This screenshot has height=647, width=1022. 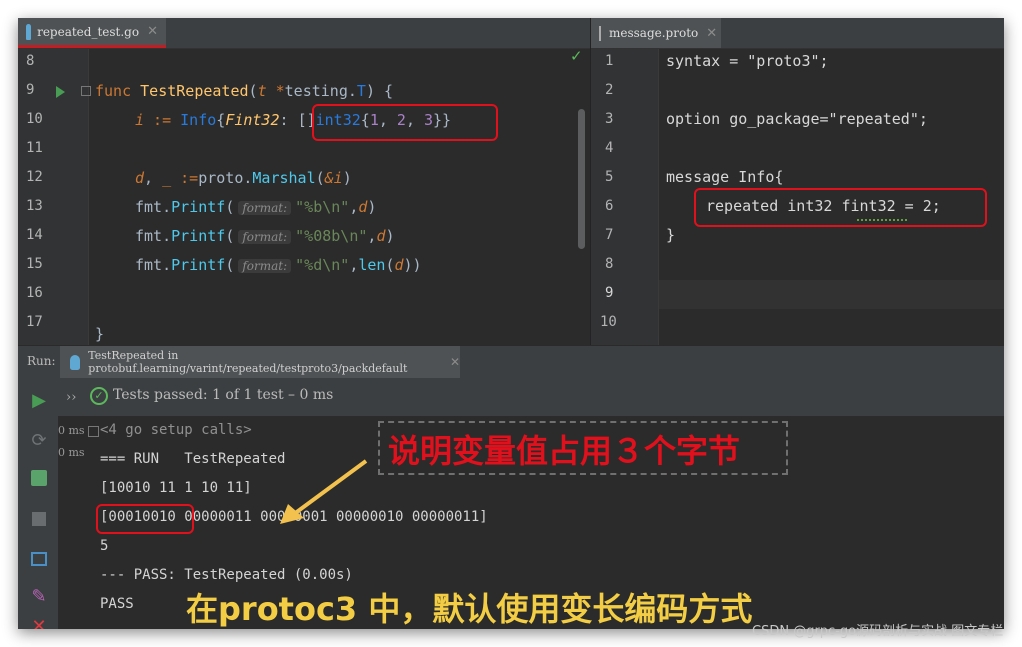 What do you see at coordinates (34, 206) in the screenshot?
I see `line-number: 13` at bounding box center [34, 206].